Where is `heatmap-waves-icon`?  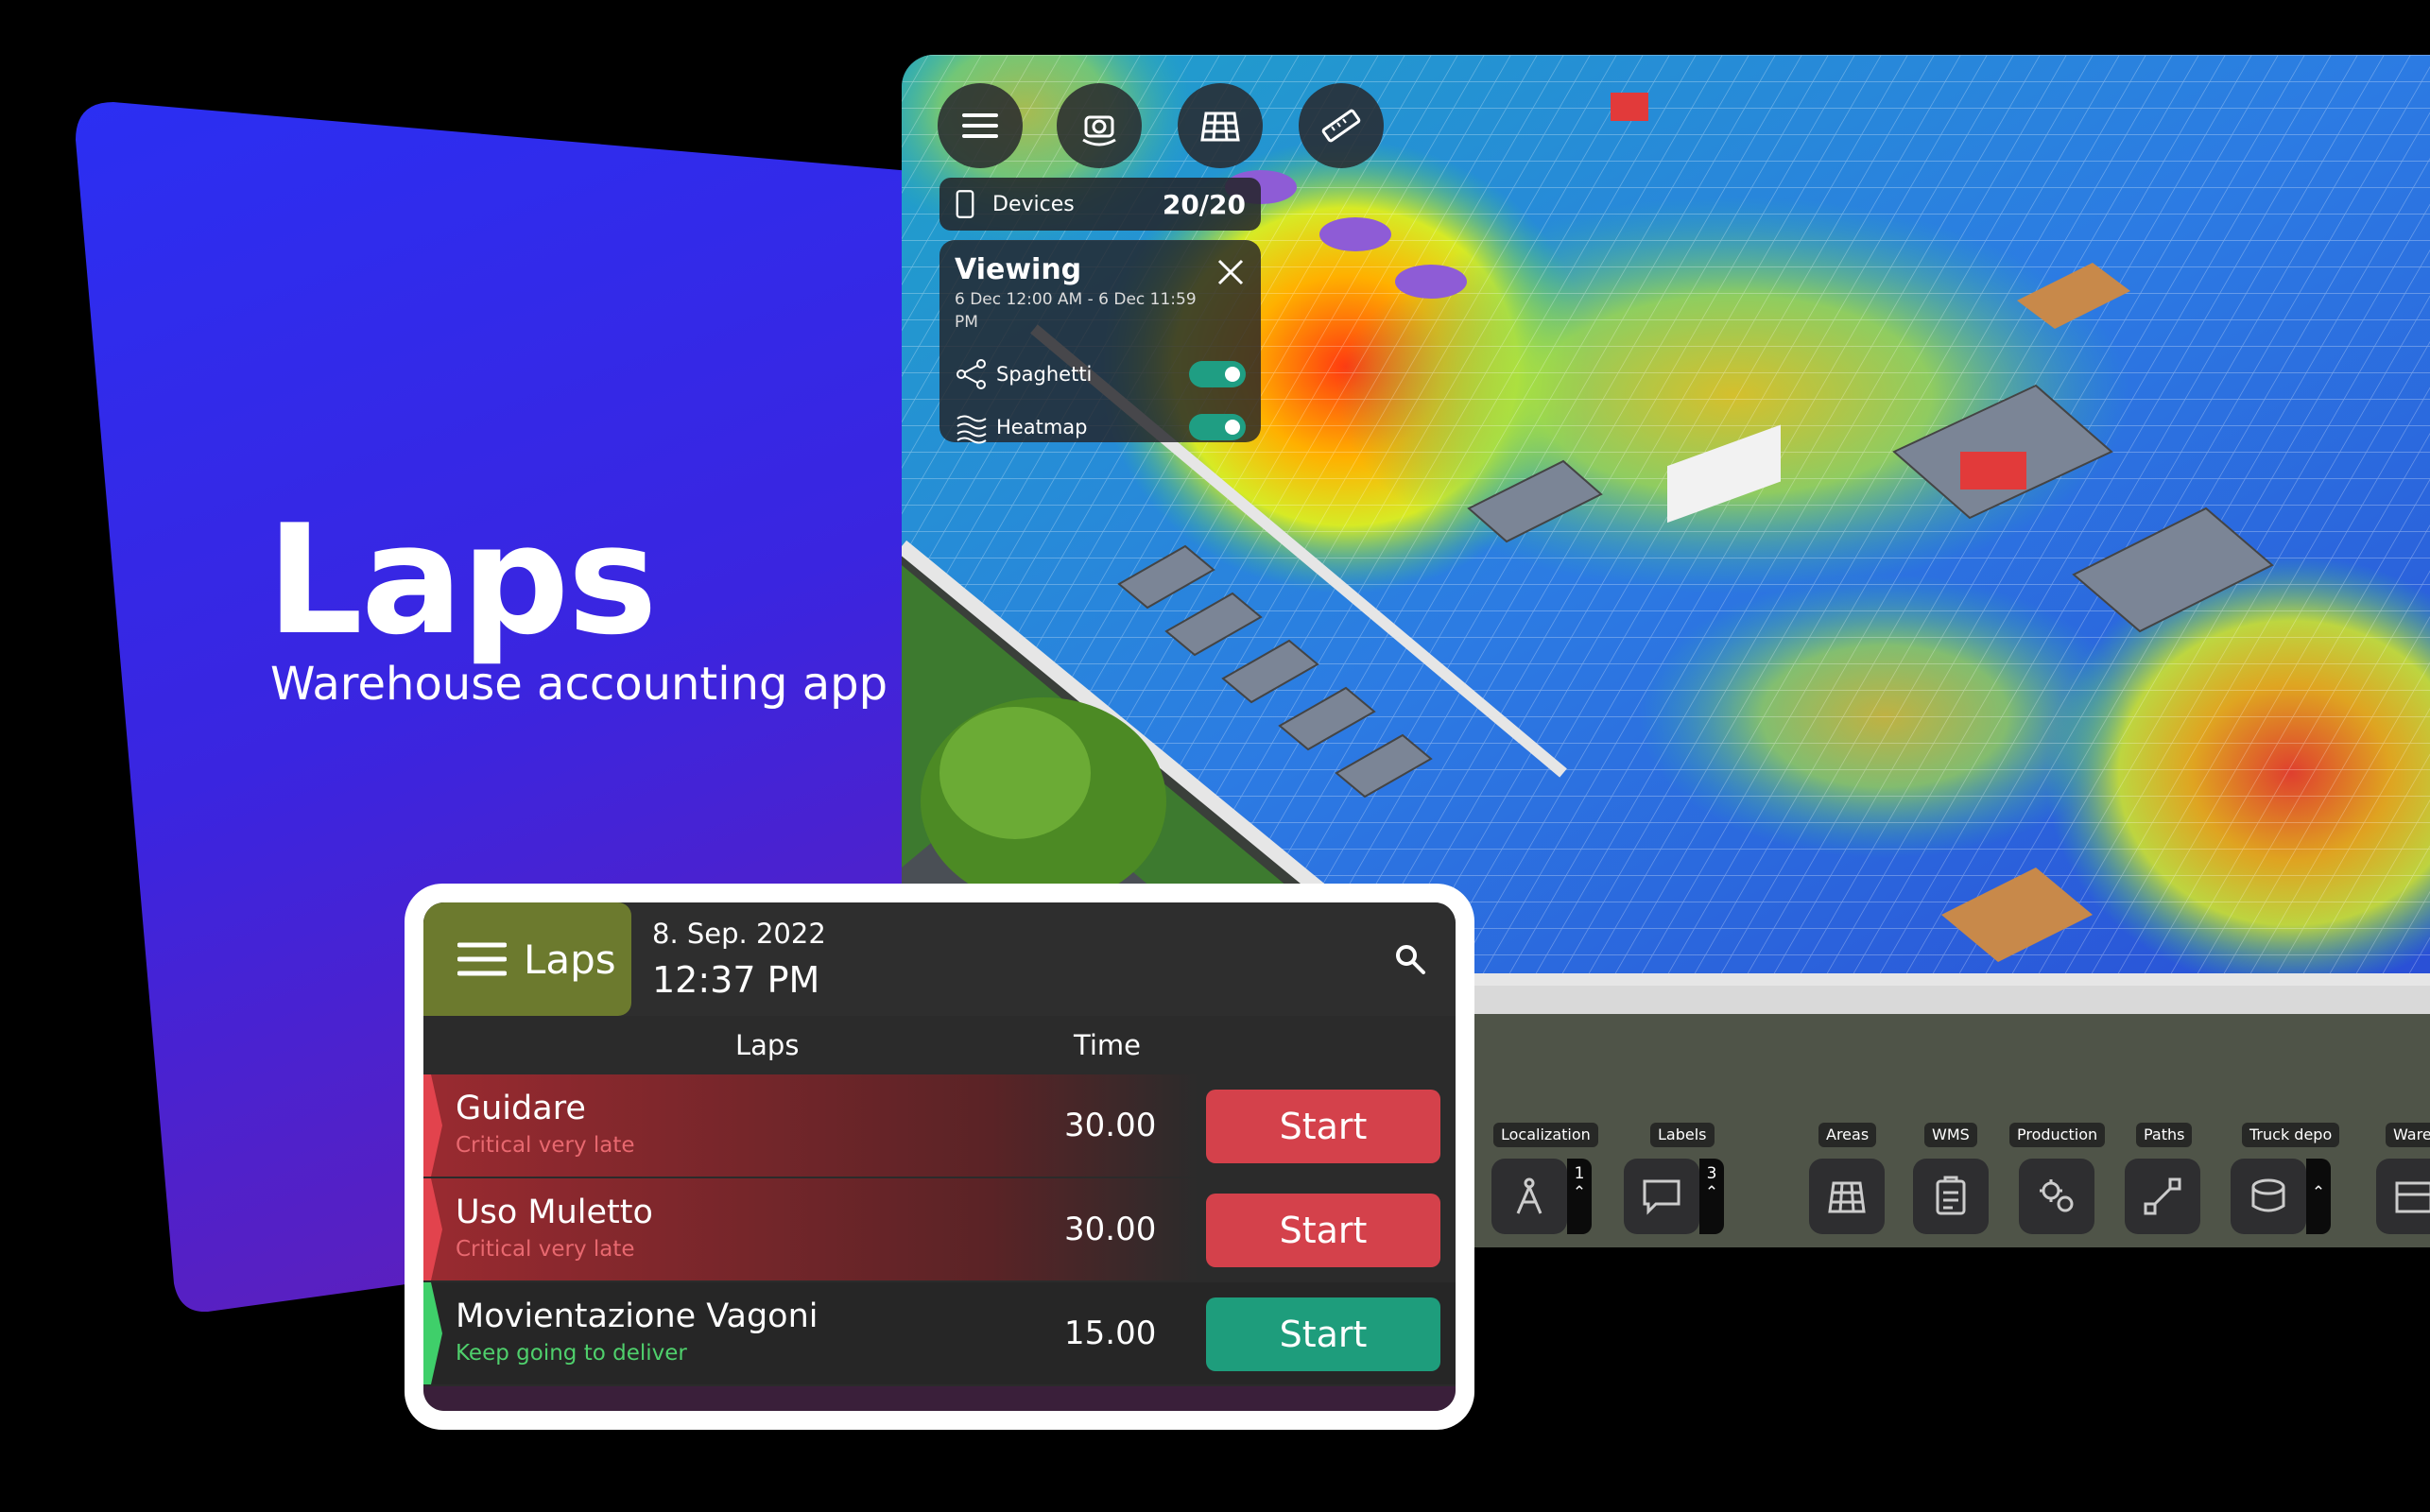
heatmap-waves-icon is located at coordinates (971, 429).